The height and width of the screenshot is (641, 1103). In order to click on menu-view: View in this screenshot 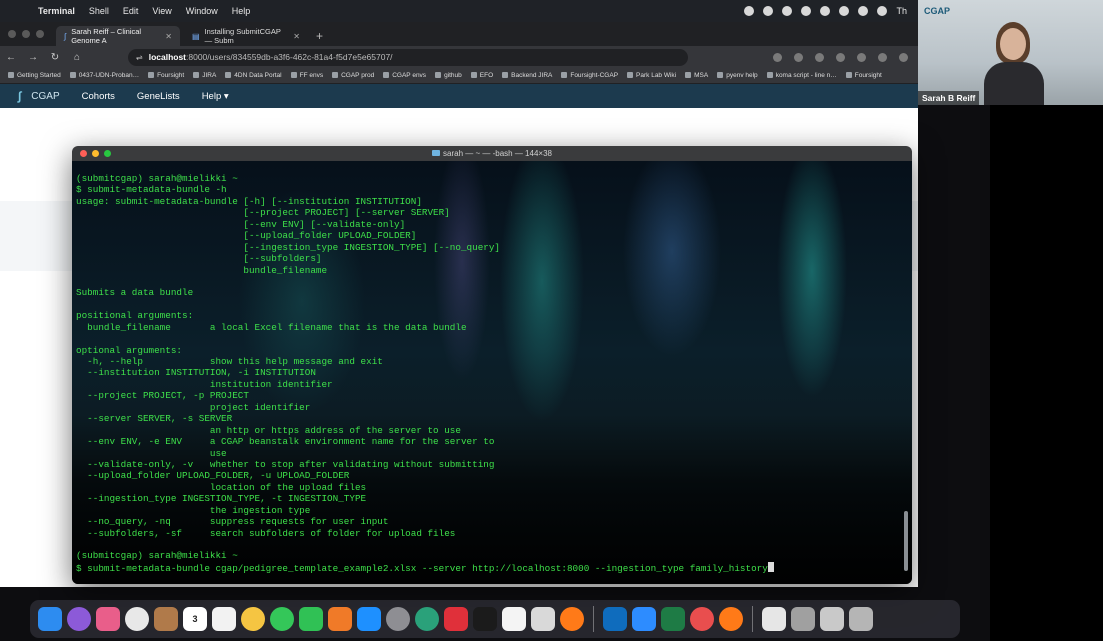, I will do `click(161, 11)`.